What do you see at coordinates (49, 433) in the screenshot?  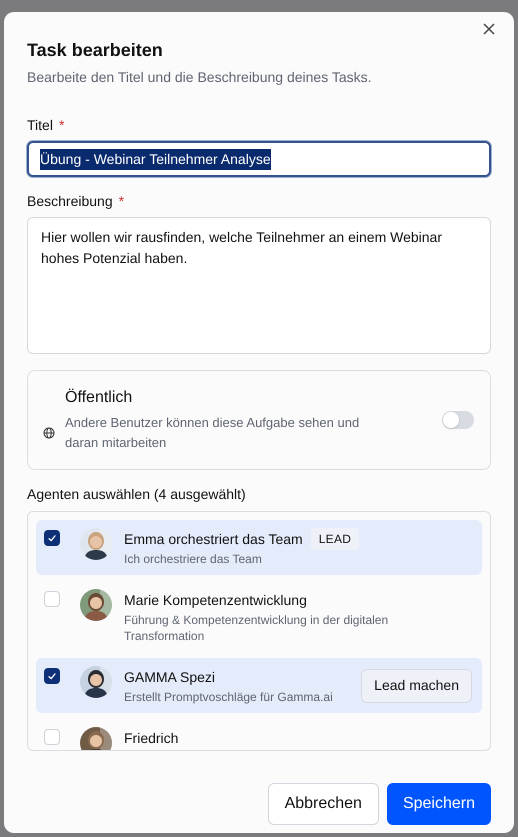 I see `globe-icon` at bounding box center [49, 433].